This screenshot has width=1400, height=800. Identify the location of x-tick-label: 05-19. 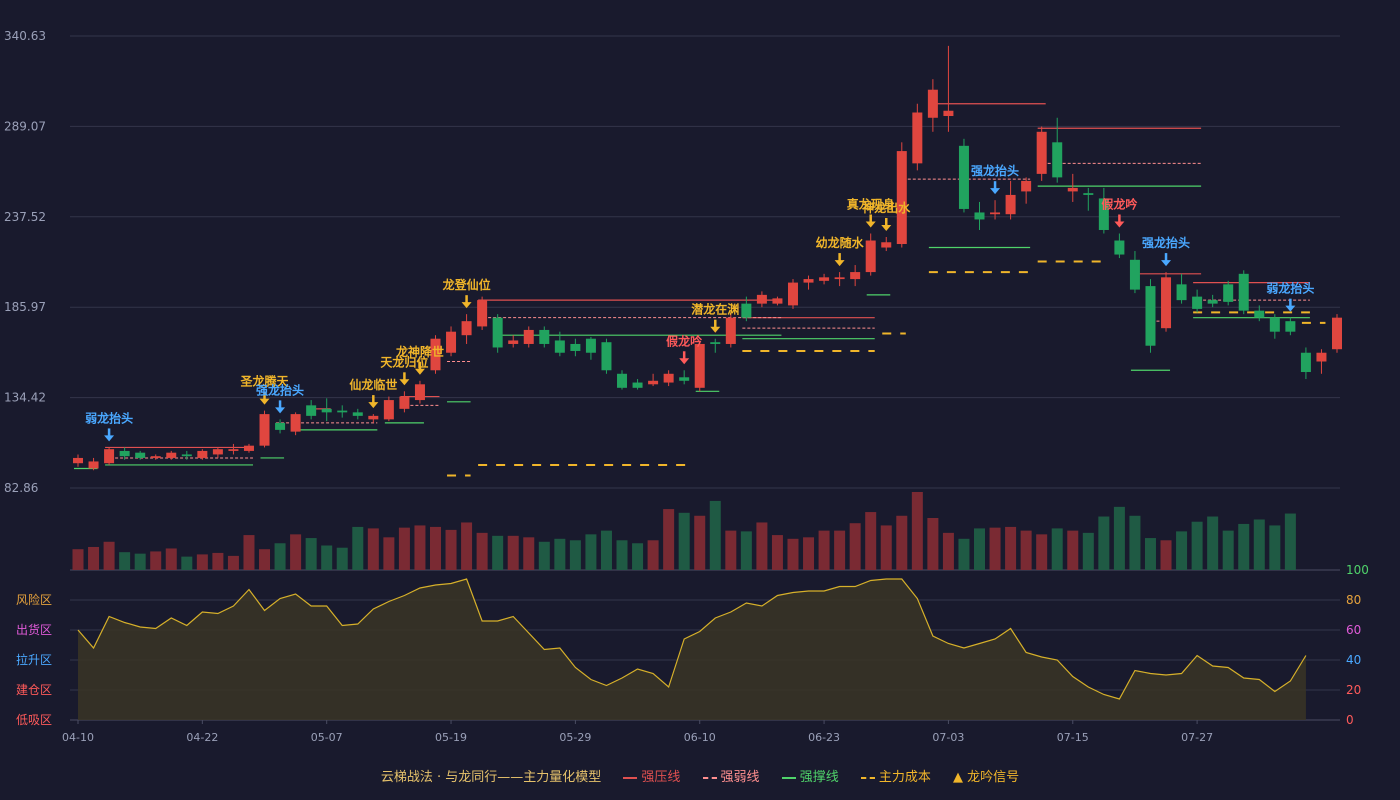
(451, 737).